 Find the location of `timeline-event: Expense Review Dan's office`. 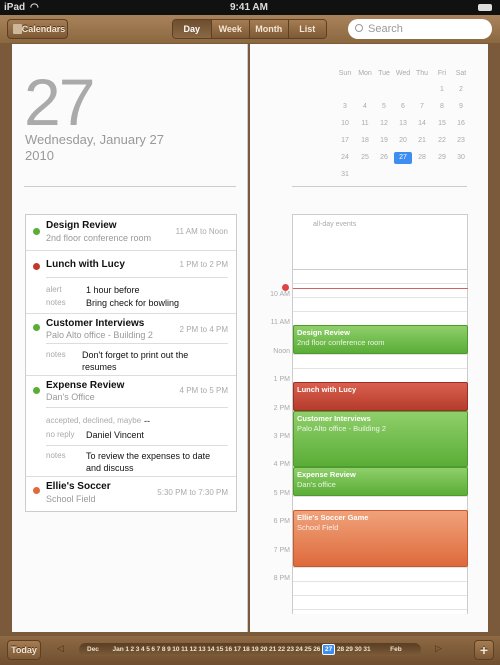

timeline-event: Expense Review Dan's office is located at coordinates (380, 481).